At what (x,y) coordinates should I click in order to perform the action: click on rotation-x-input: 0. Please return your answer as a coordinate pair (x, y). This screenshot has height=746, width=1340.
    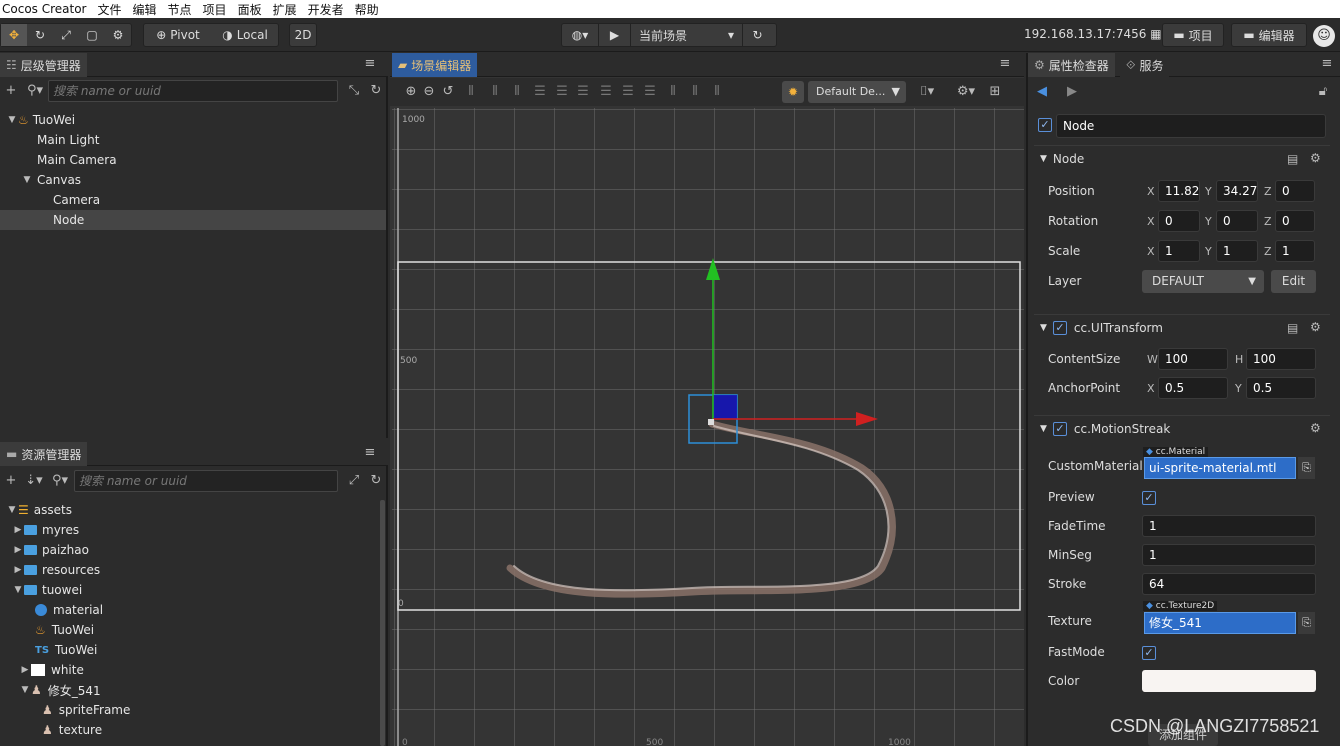
    Looking at the image, I should click on (1179, 221).